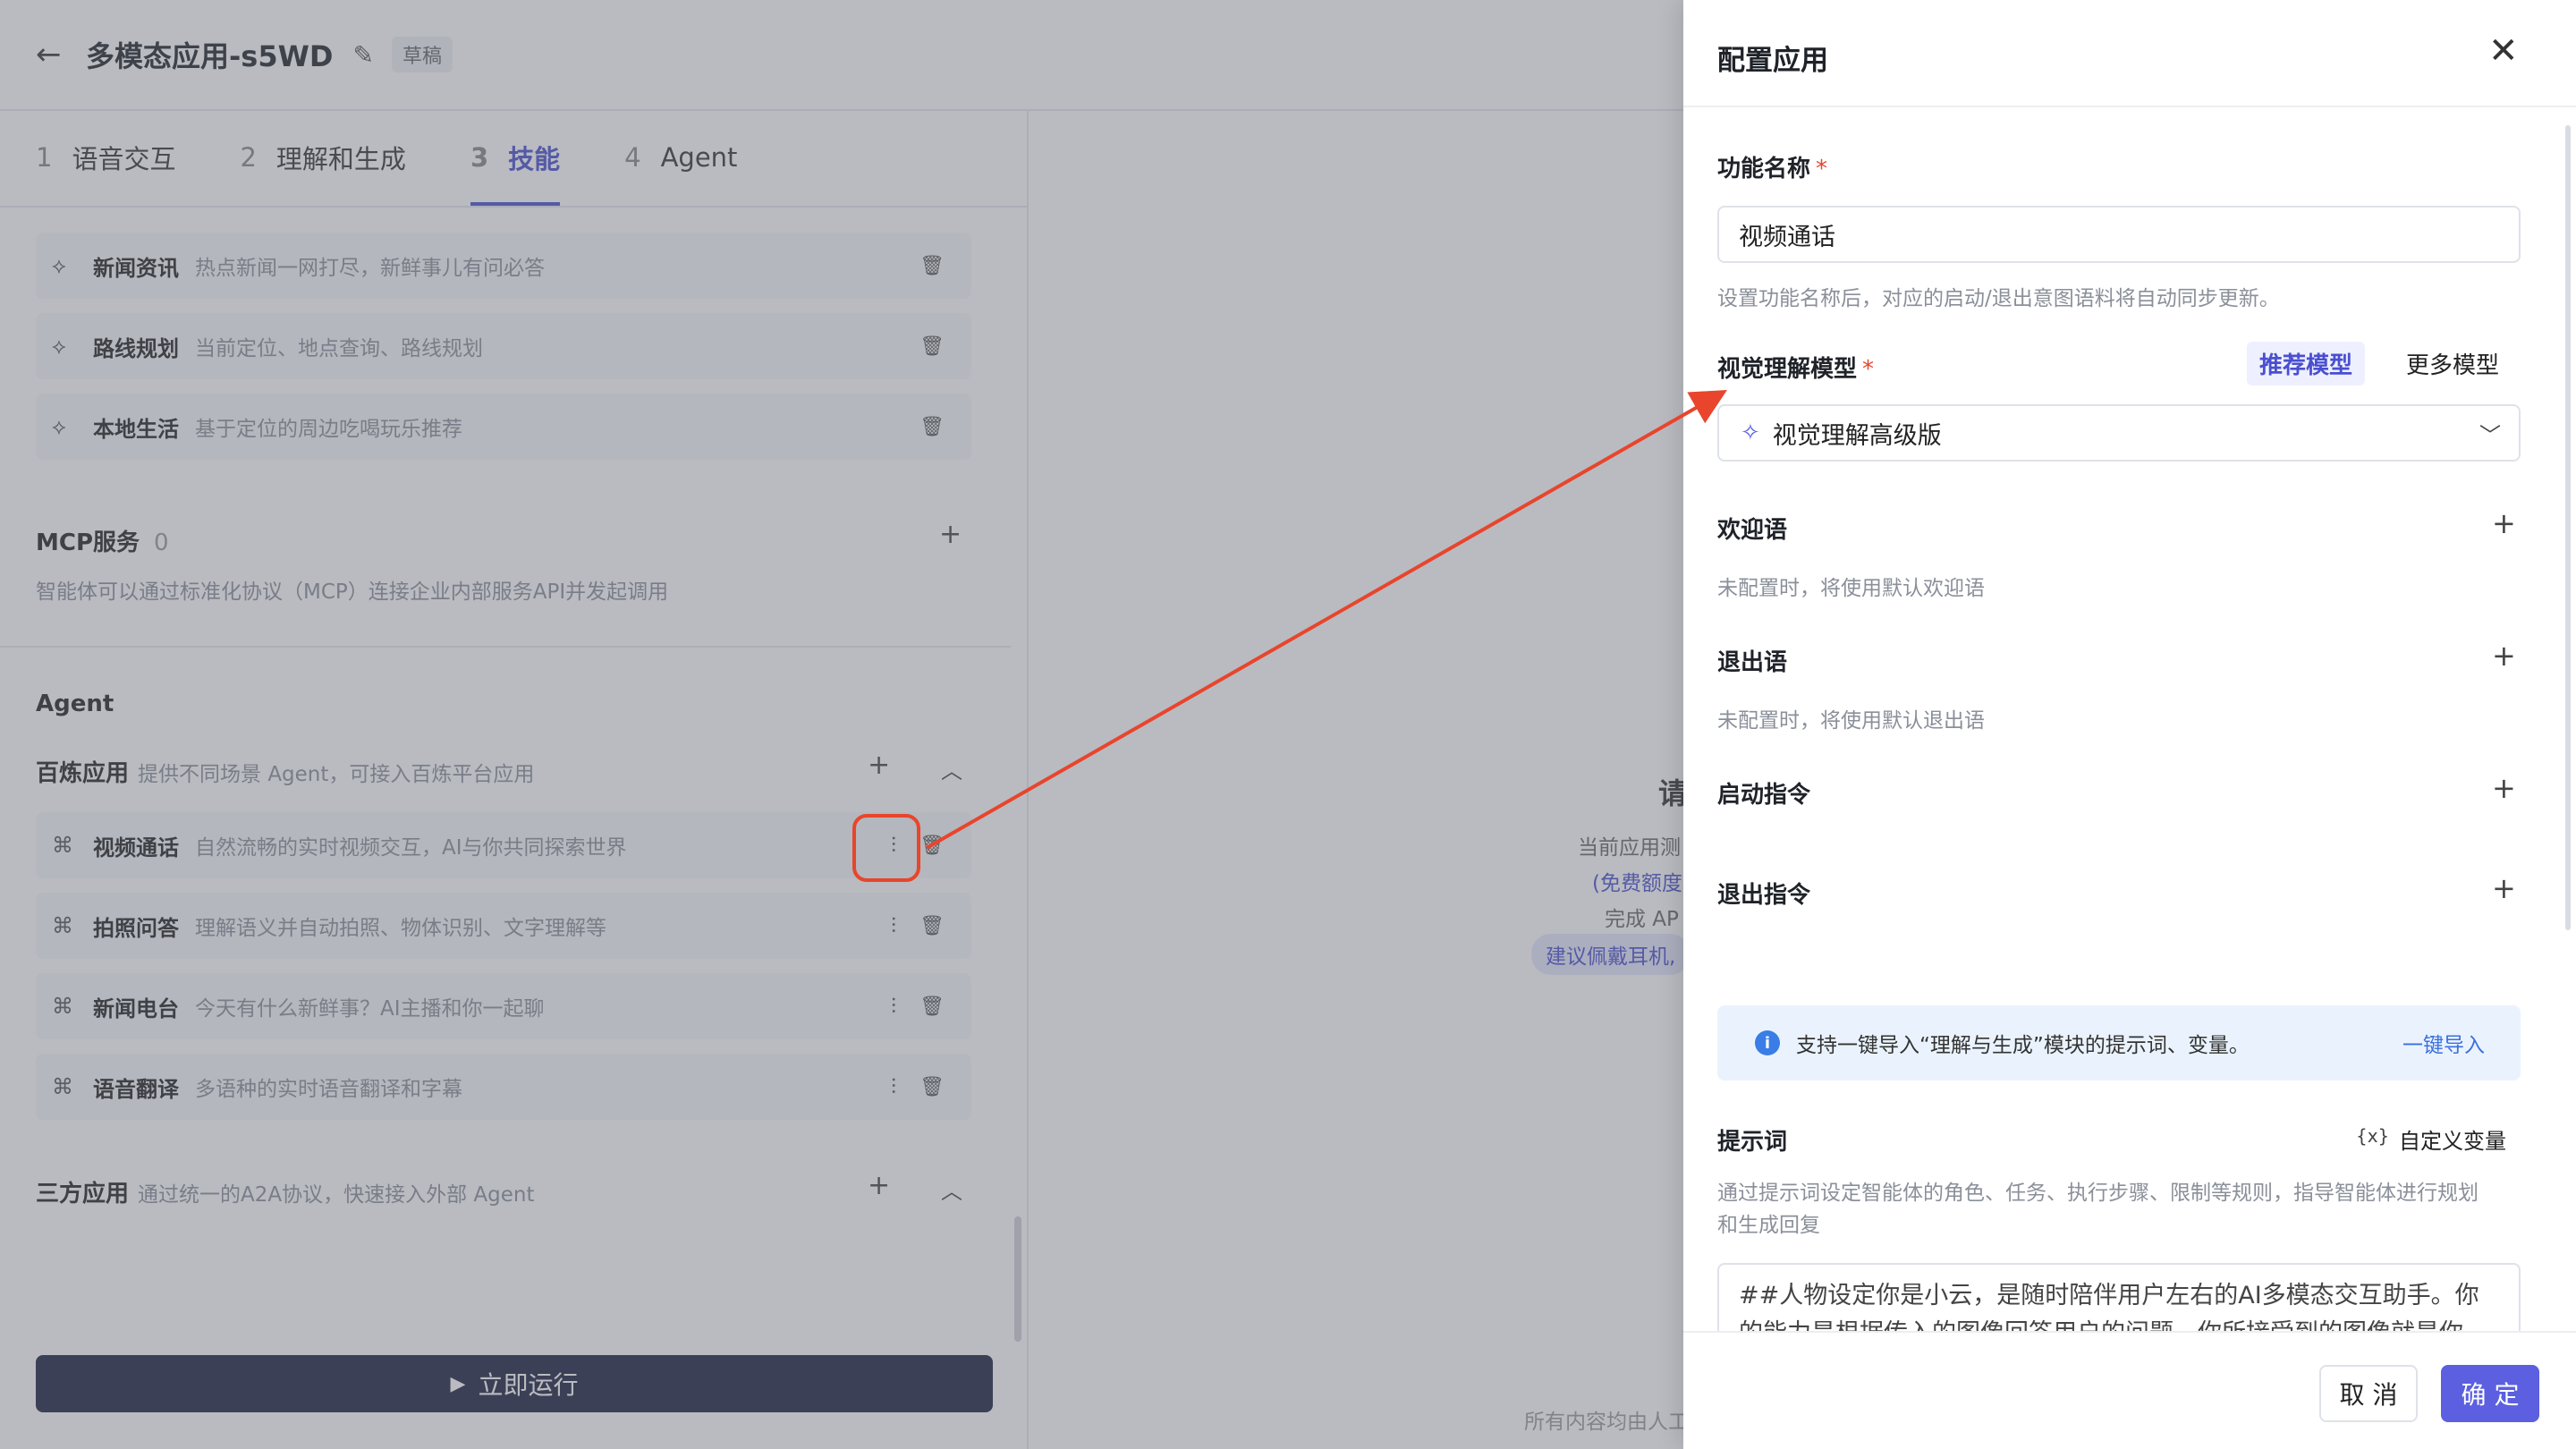 The height and width of the screenshot is (1449, 2576). Describe the element at coordinates (2568, 527) in the screenshot. I see `drawer-scrollbar` at that location.